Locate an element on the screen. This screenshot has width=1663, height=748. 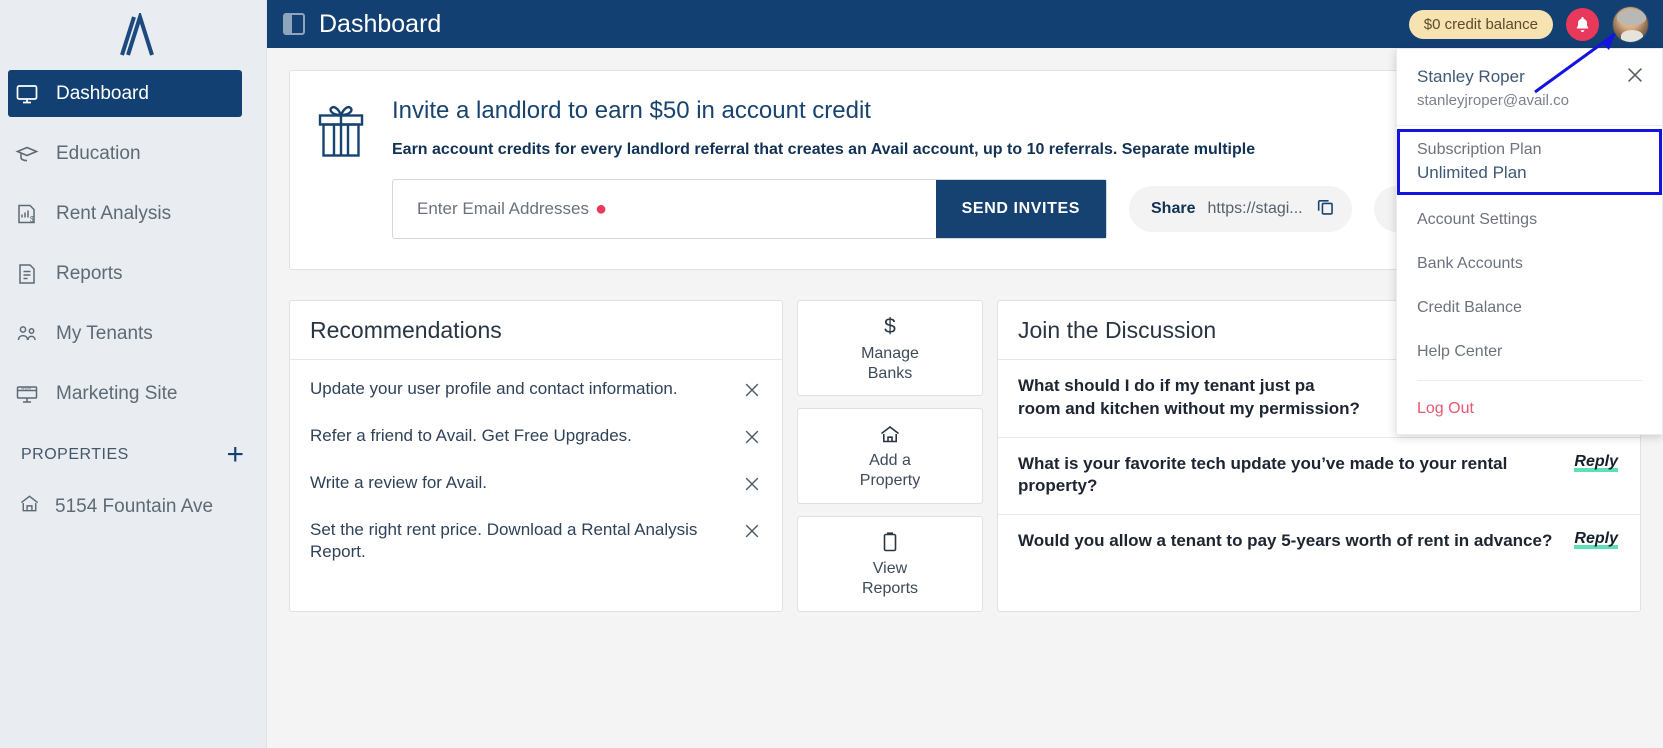
user-menu-header: Stanley Roper stanleyjroper@avail.co is located at coordinates (1529, 87).